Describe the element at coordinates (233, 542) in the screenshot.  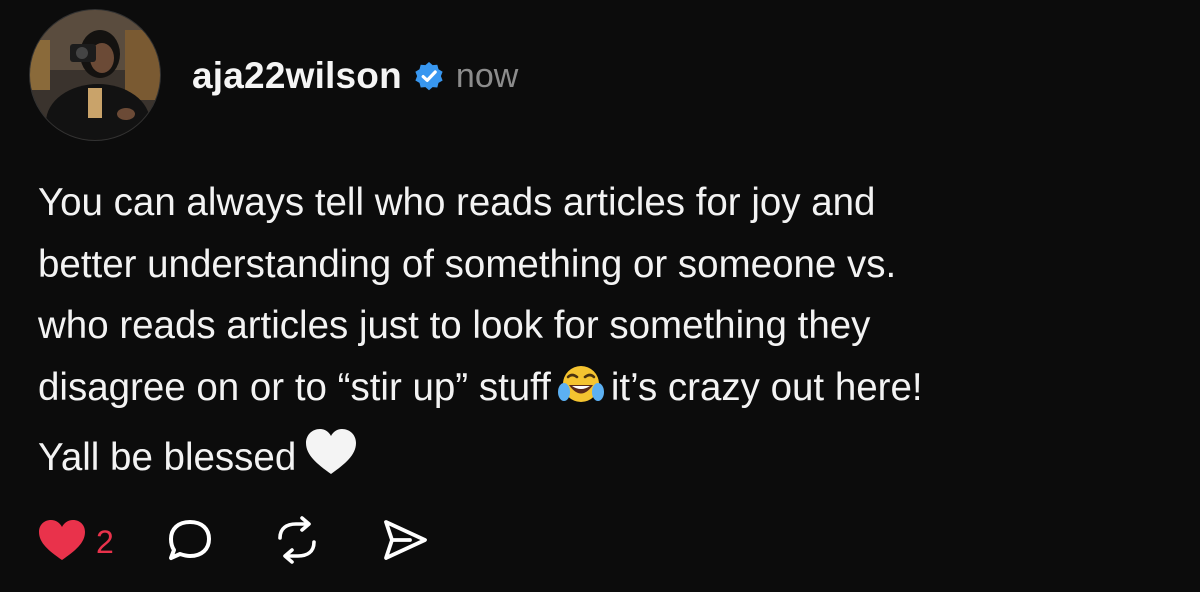
I see `action-bar: 2` at that location.